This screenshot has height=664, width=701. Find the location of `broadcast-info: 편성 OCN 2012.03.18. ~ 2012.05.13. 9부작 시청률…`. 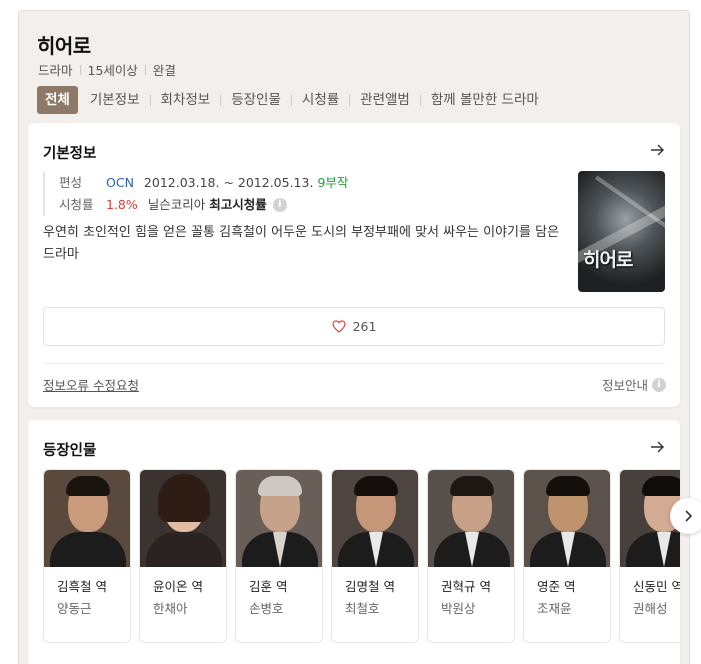

broadcast-info: 편성 OCN 2012.03.18. ~ 2012.05.13. 9부작 시청률… is located at coordinates (195, 194).